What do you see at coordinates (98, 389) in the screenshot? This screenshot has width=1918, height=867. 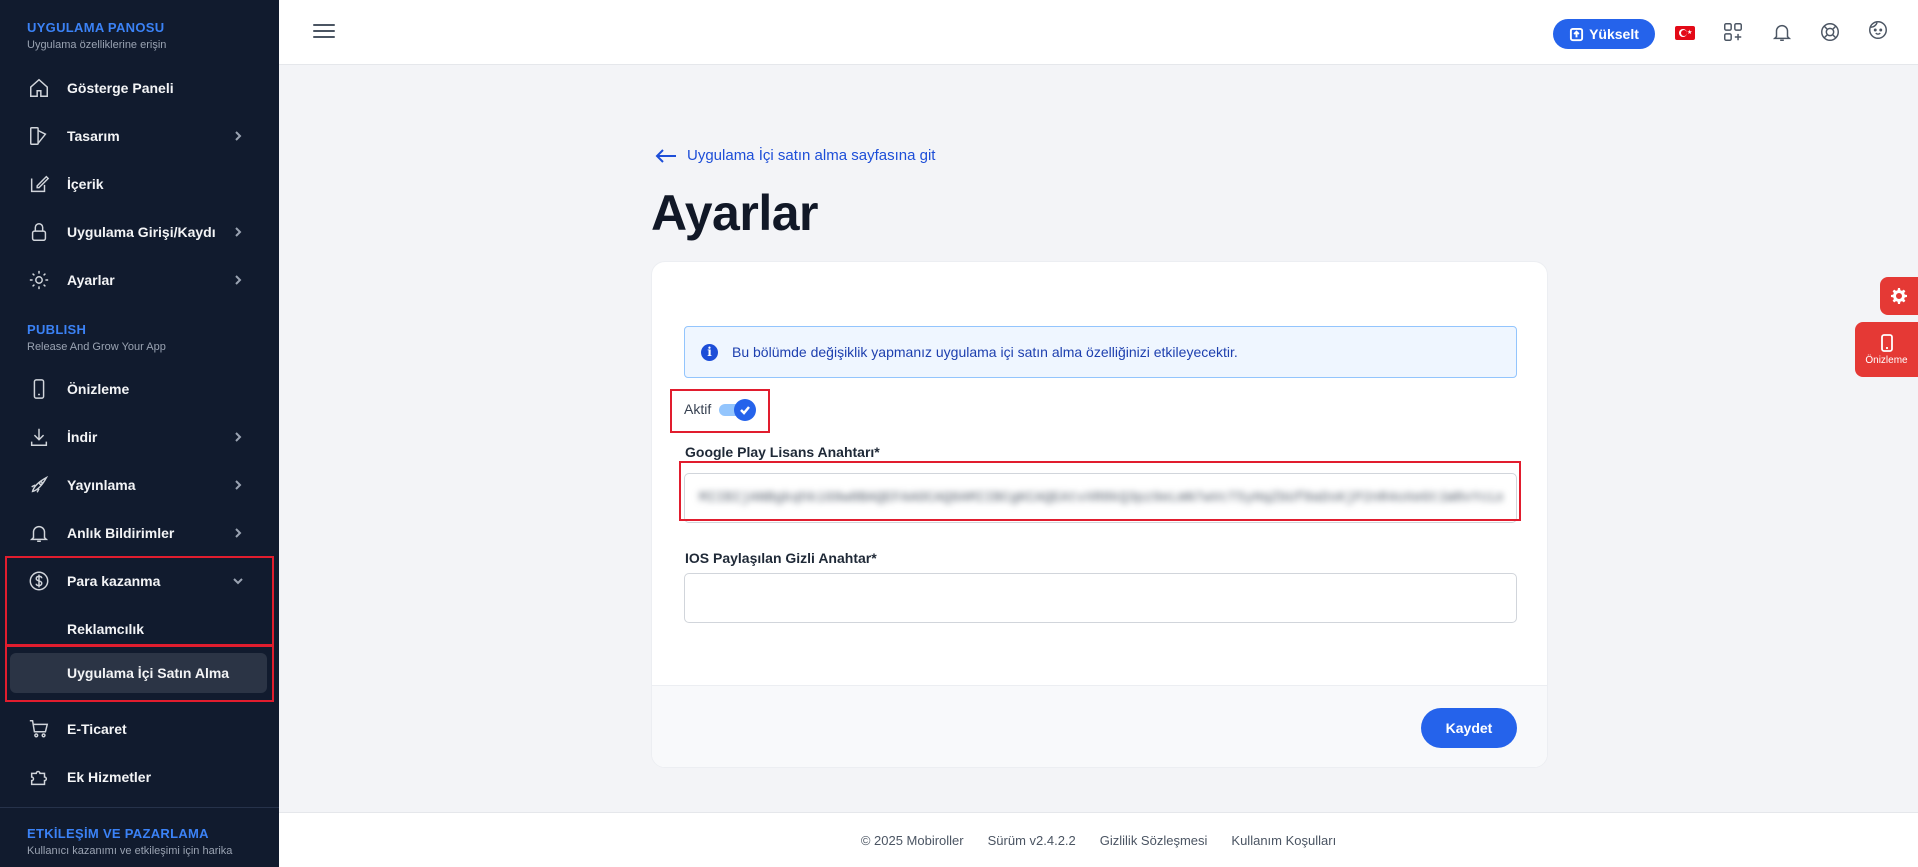 I see `sidebar-item-label: Önizleme` at bounding box center [98, 389].